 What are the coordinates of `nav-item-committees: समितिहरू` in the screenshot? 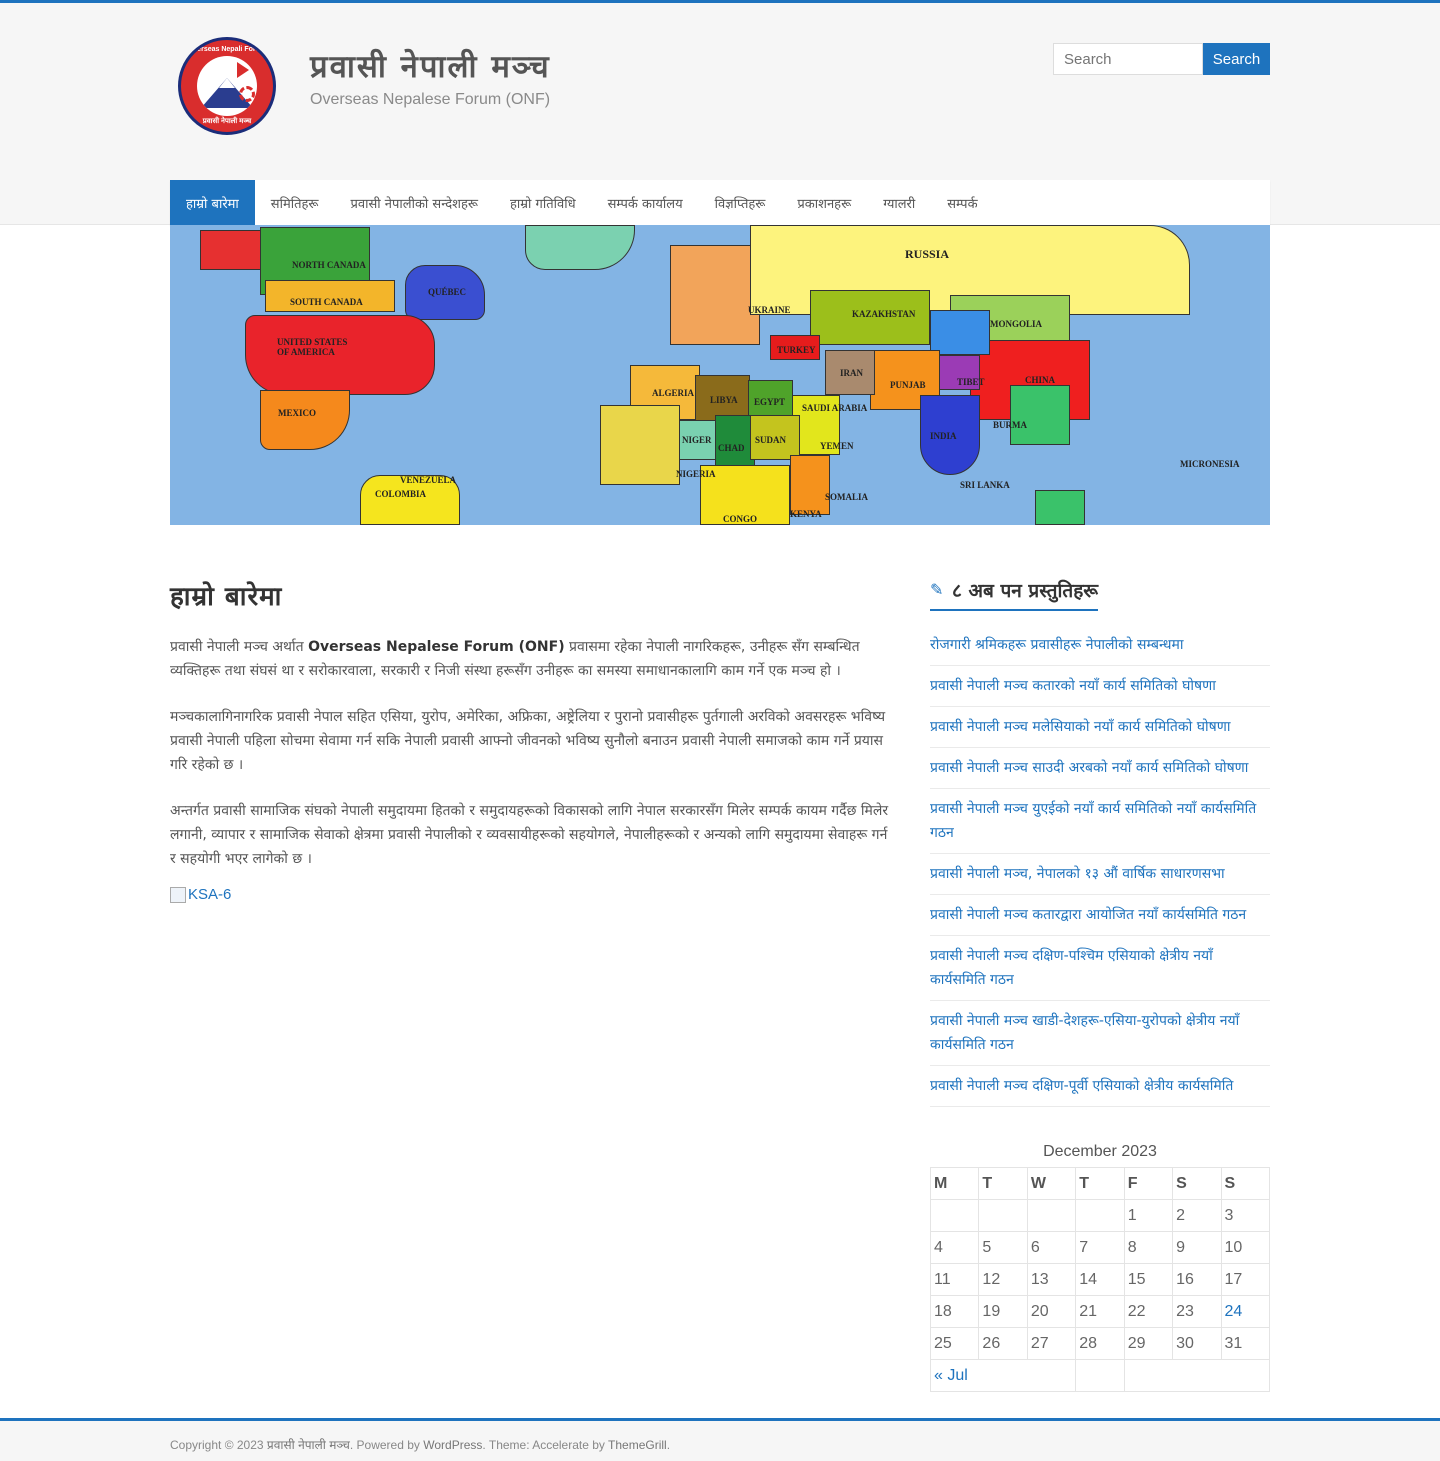 It's located at (295, 202).